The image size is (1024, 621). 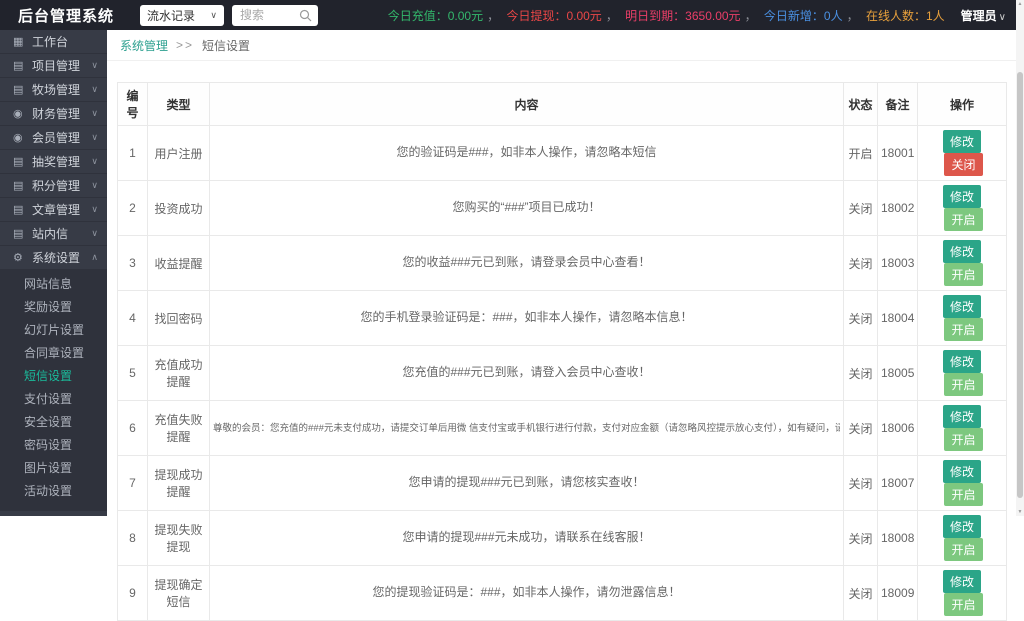 I want to click on stat-item: 今日新增：0人 ，, so click(x=813, y=15).